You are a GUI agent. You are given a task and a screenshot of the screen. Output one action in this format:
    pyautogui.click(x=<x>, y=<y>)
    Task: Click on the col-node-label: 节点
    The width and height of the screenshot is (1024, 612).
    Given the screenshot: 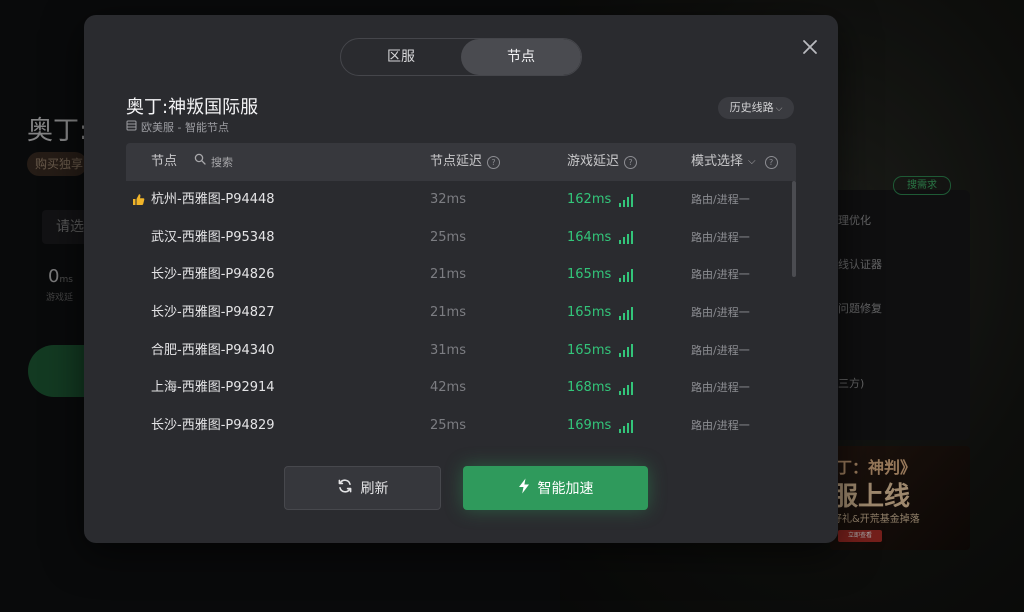 What is the action you would take?
    pyautogui.click(x=164, y=161)
    